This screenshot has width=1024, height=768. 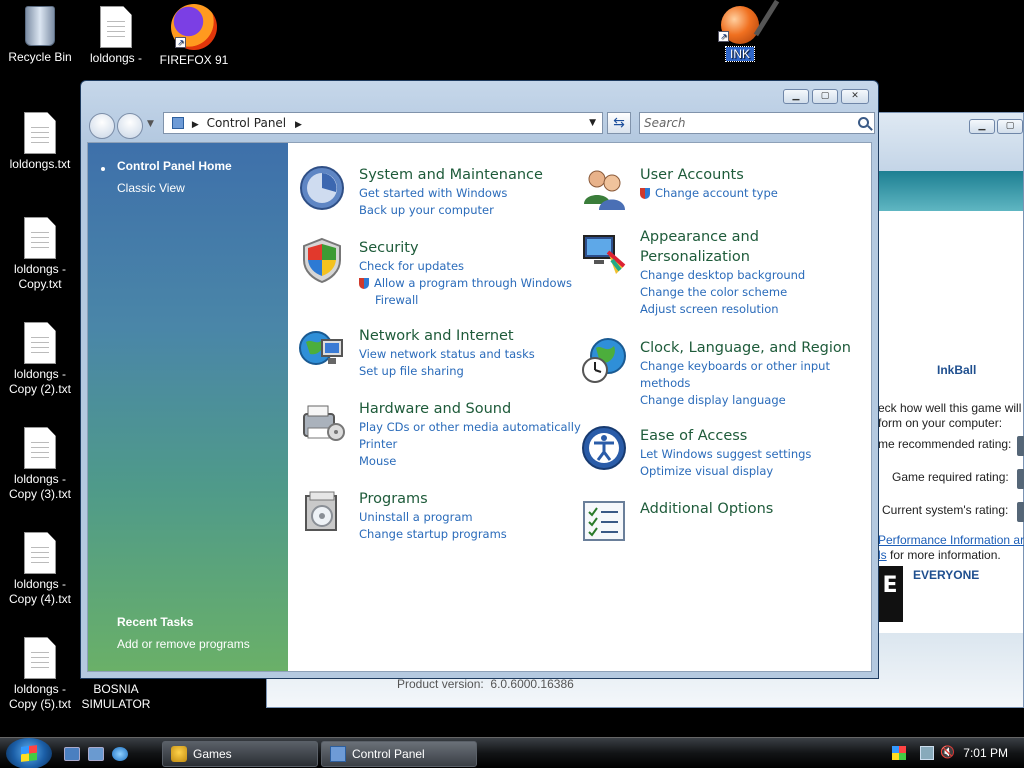 I want to click on desktop-icon-text-file: loldongs - Copy.txt, so click(x=40, y=254).